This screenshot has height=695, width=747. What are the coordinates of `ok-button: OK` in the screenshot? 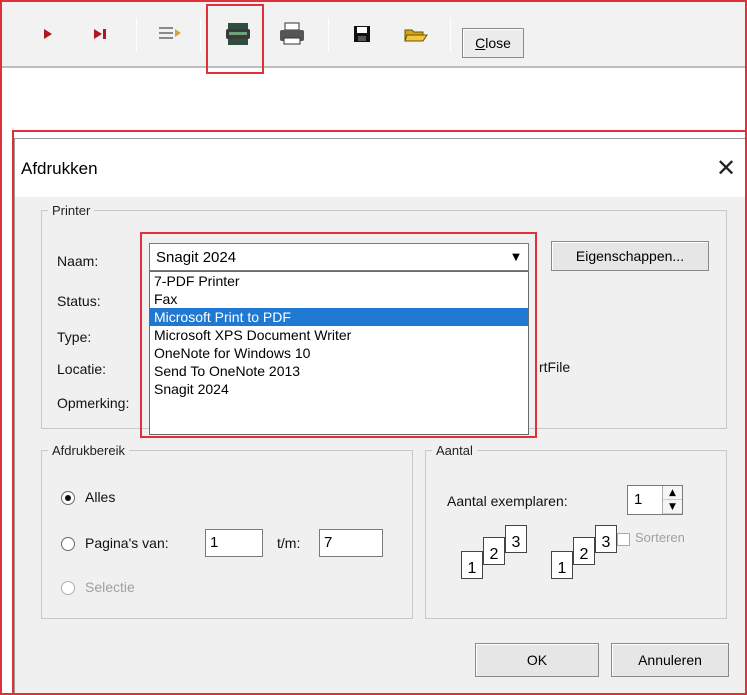 It's located at (537, 660).